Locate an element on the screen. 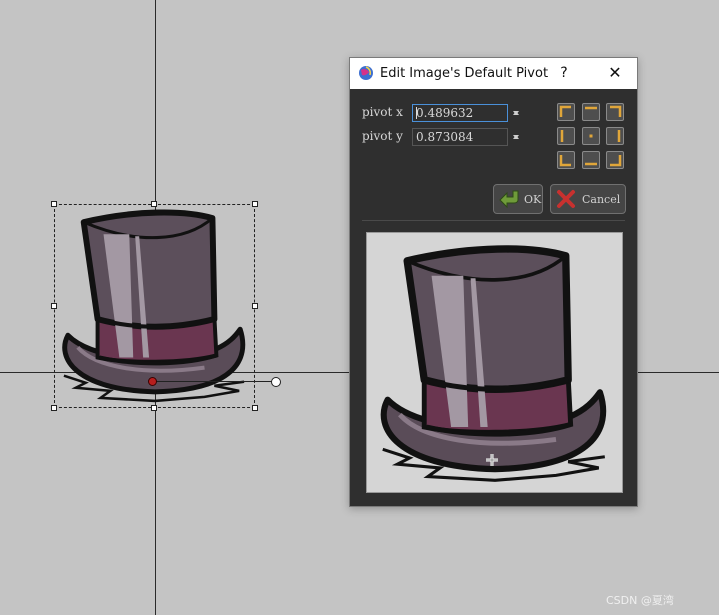 The image size is (719, 615). anchor-middle-left-button is located at coordinates (566, 136).